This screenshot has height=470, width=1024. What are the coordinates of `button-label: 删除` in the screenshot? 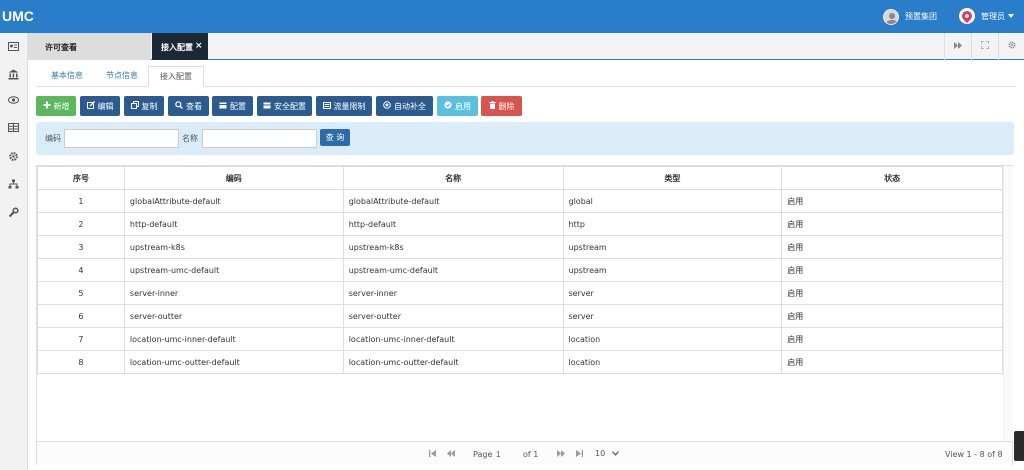 It's located at (506, 106).